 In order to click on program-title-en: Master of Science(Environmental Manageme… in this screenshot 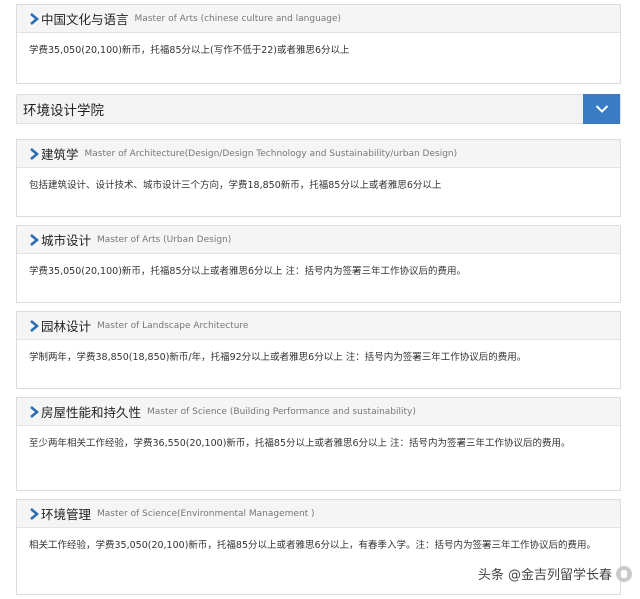, I will do `click(206, 513)`.